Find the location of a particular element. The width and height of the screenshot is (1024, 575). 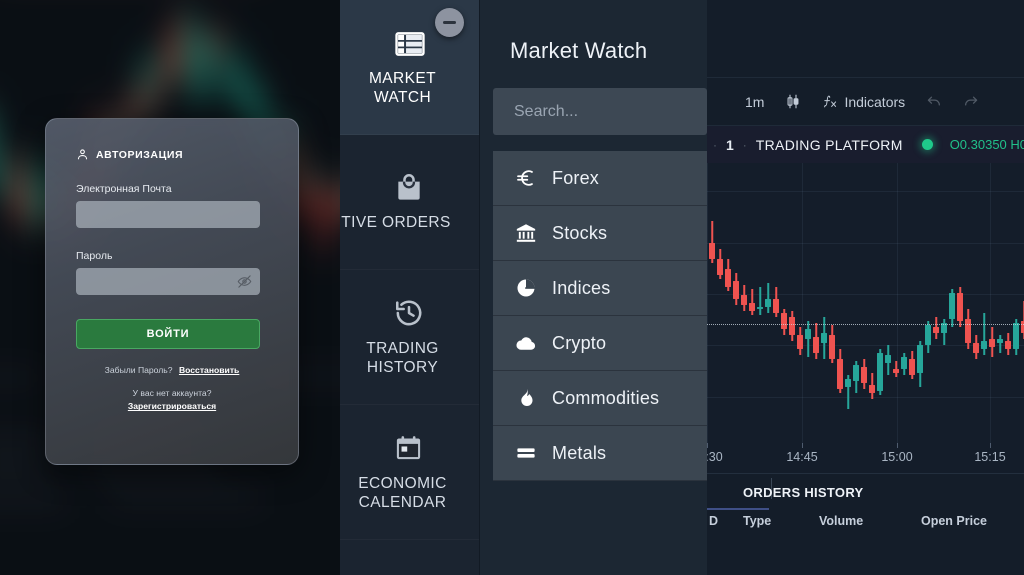

list-item-crypto: Crypto is located at coordinates (600, 343).